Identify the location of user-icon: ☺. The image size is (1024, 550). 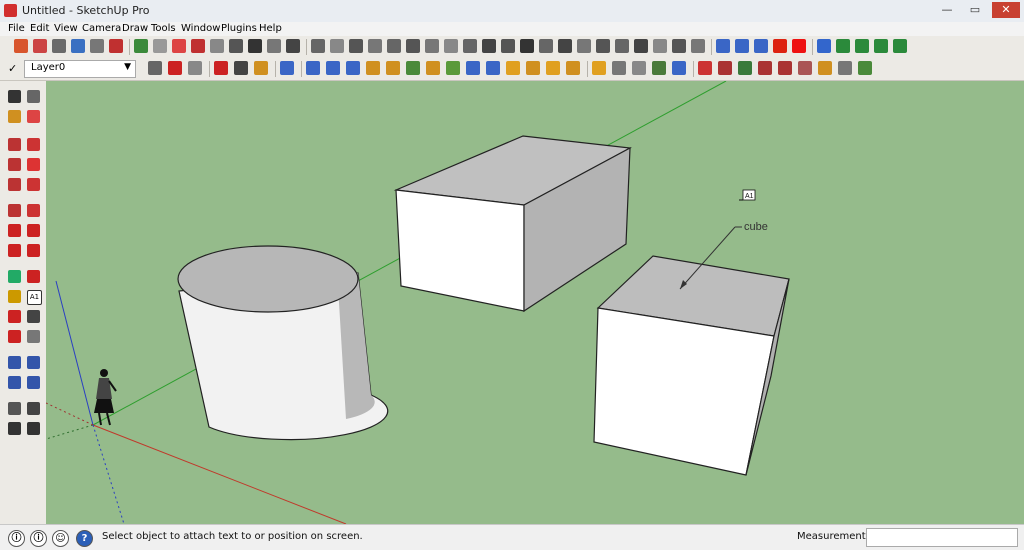
(60, 538).